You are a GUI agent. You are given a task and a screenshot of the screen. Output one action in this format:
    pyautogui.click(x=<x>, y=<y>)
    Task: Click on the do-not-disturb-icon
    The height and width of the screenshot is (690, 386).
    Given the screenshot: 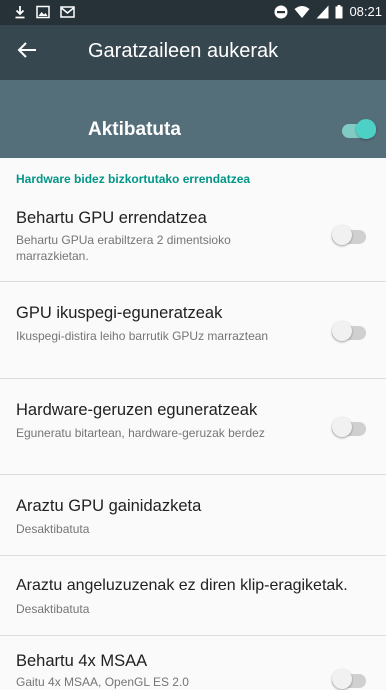 What is the action you would take?
    pyautogui.click(x=281, y=11)
    